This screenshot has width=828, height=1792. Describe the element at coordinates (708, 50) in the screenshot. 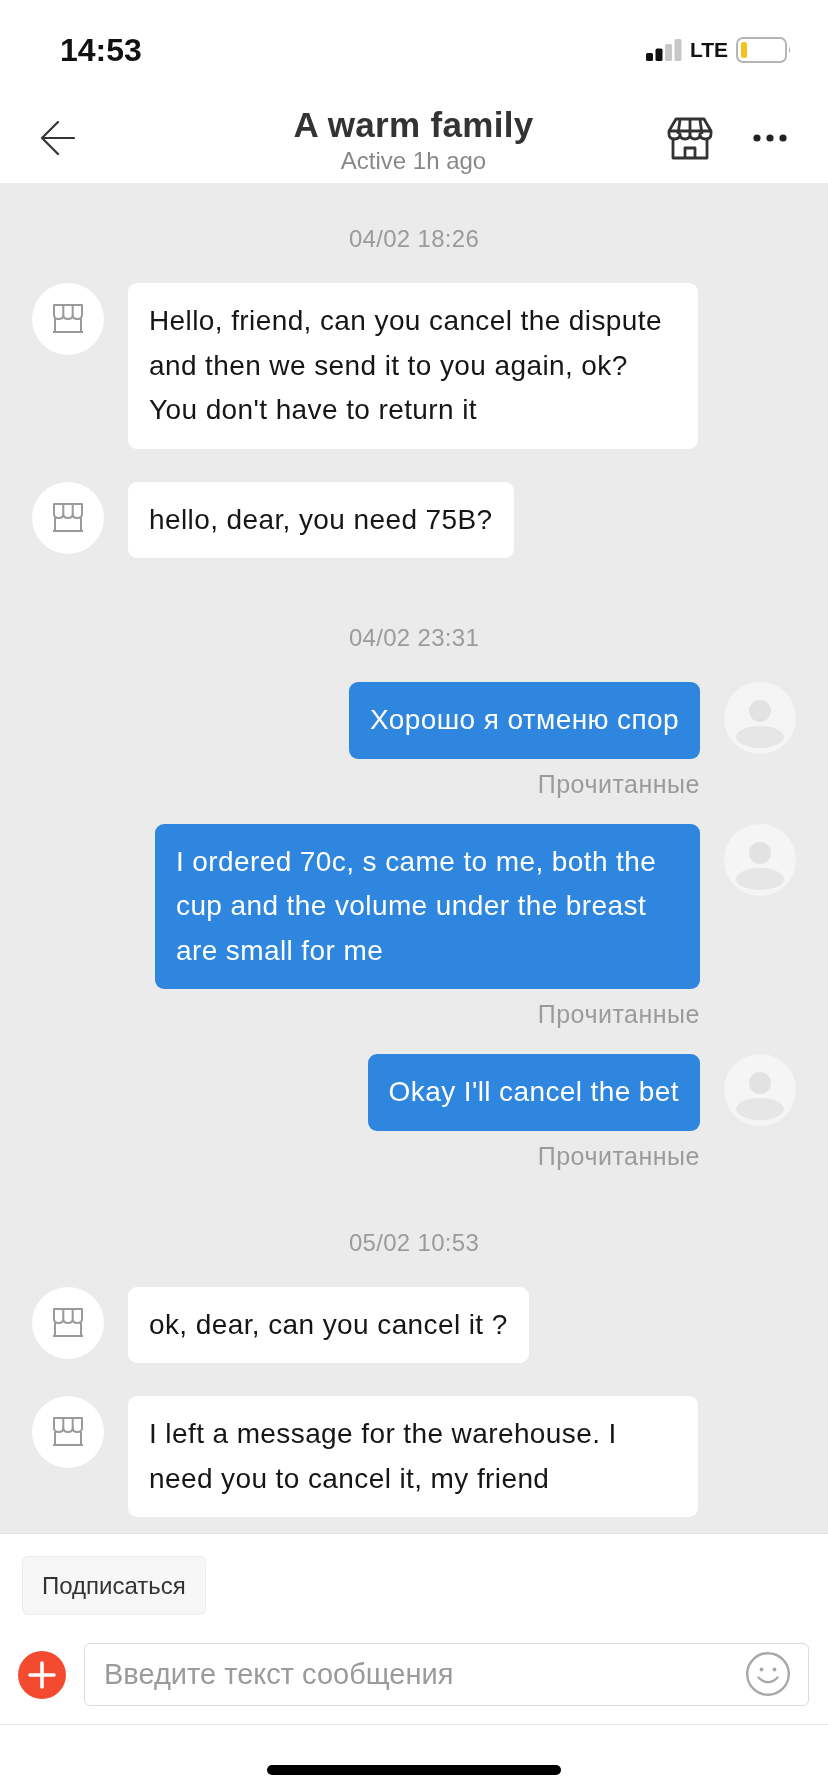

I see `network-label: LTE` at that location.